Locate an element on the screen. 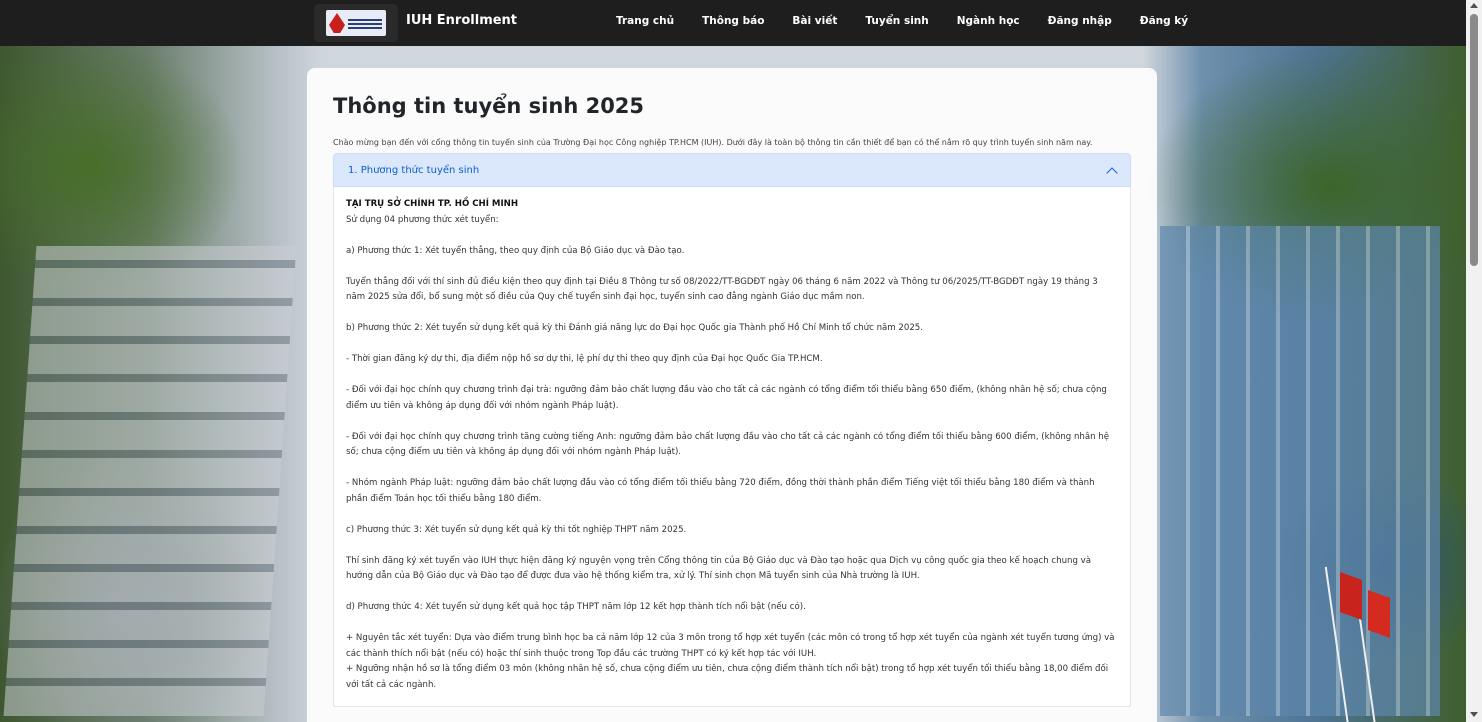  page-title: Thông tin tuyển sinh 2025 is located at coordinates (489, 106).